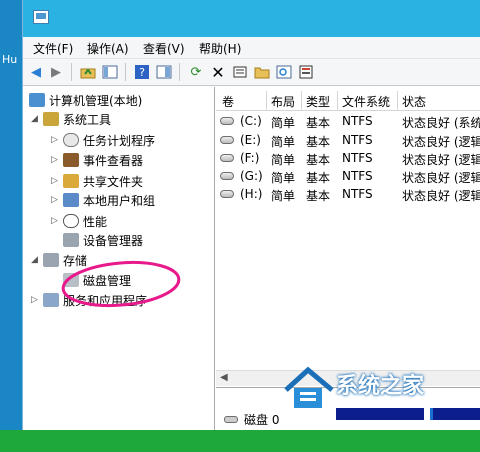  Describe the element at coordinates (251, 176) in the screenshot. I see `volume-cell: (G:)` at that location.